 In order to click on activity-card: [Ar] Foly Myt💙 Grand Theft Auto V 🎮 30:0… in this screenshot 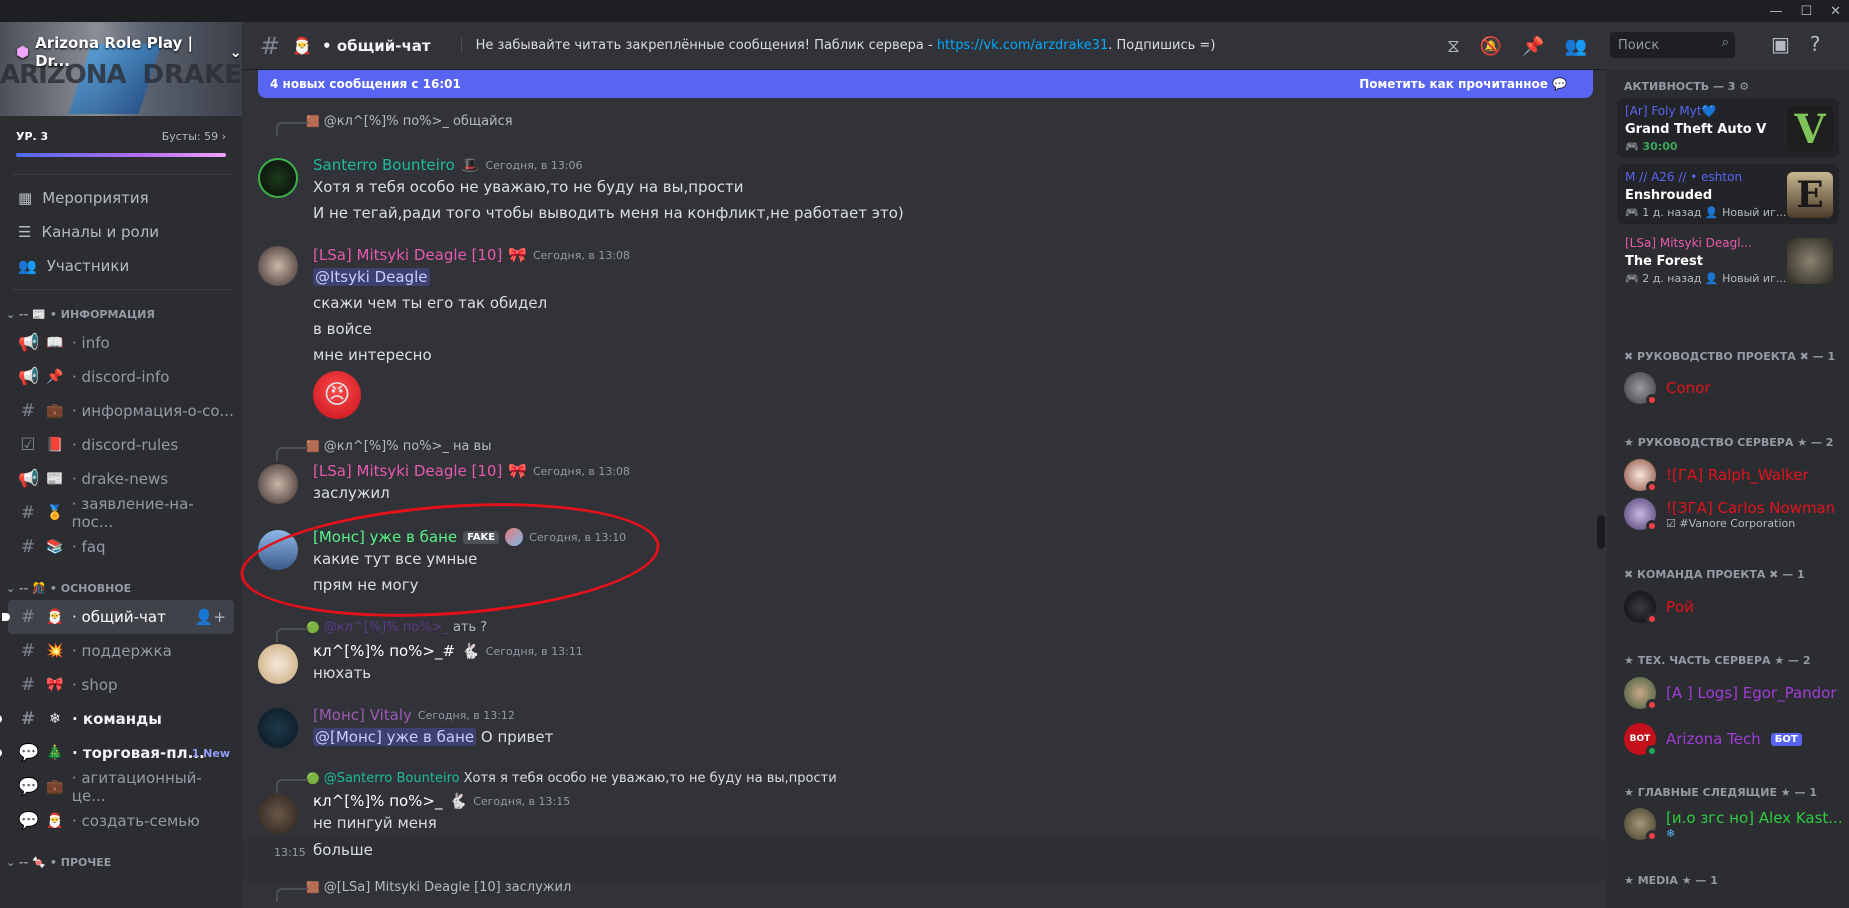, I will do `click(1728, 128)`.